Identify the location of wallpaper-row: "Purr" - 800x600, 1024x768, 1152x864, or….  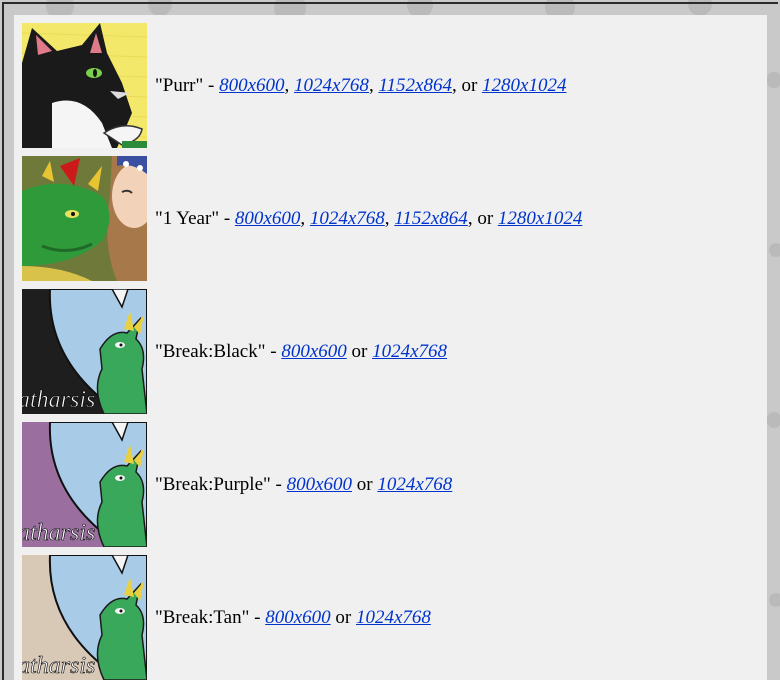
(302, 85).